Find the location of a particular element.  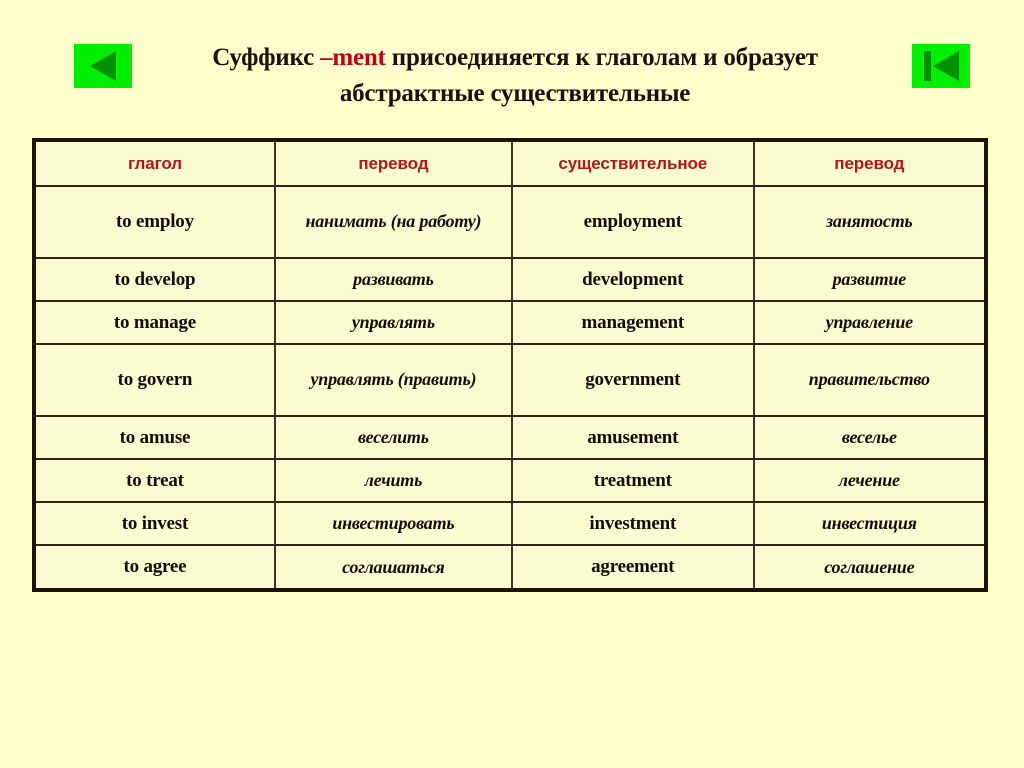

table-row: to develop развивать development развитие is located at coordinates (510, 280).